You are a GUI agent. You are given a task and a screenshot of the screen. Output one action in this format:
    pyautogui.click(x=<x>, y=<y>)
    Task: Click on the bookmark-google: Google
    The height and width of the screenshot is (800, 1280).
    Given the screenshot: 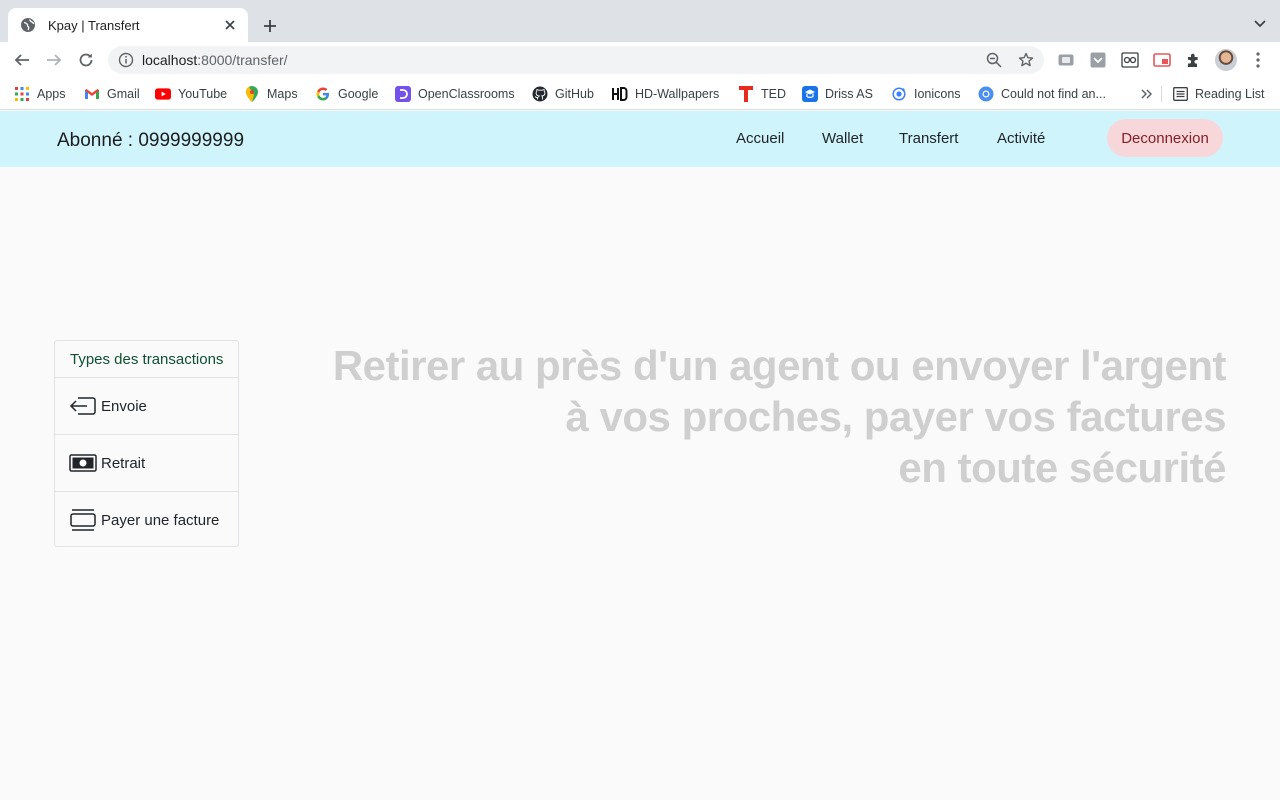 What is the action you would take?
    pyautogui.click(x=346, y=94)
    